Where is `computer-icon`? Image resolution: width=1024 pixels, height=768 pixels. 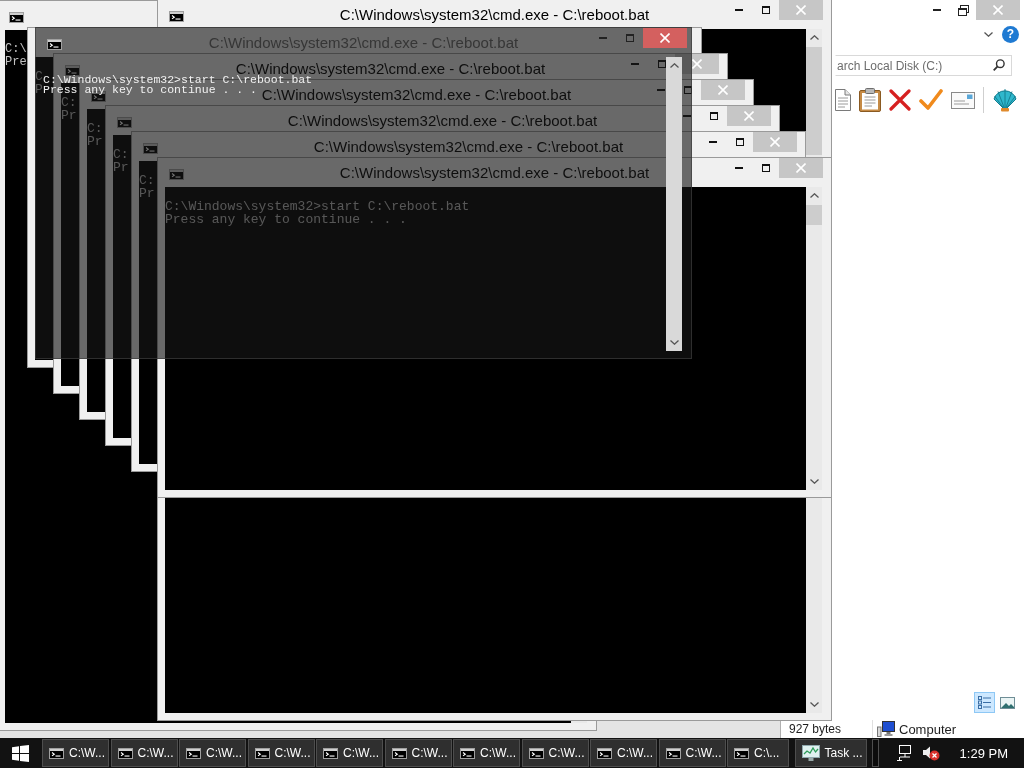 computer-icon is located at coordinates (886, 729).